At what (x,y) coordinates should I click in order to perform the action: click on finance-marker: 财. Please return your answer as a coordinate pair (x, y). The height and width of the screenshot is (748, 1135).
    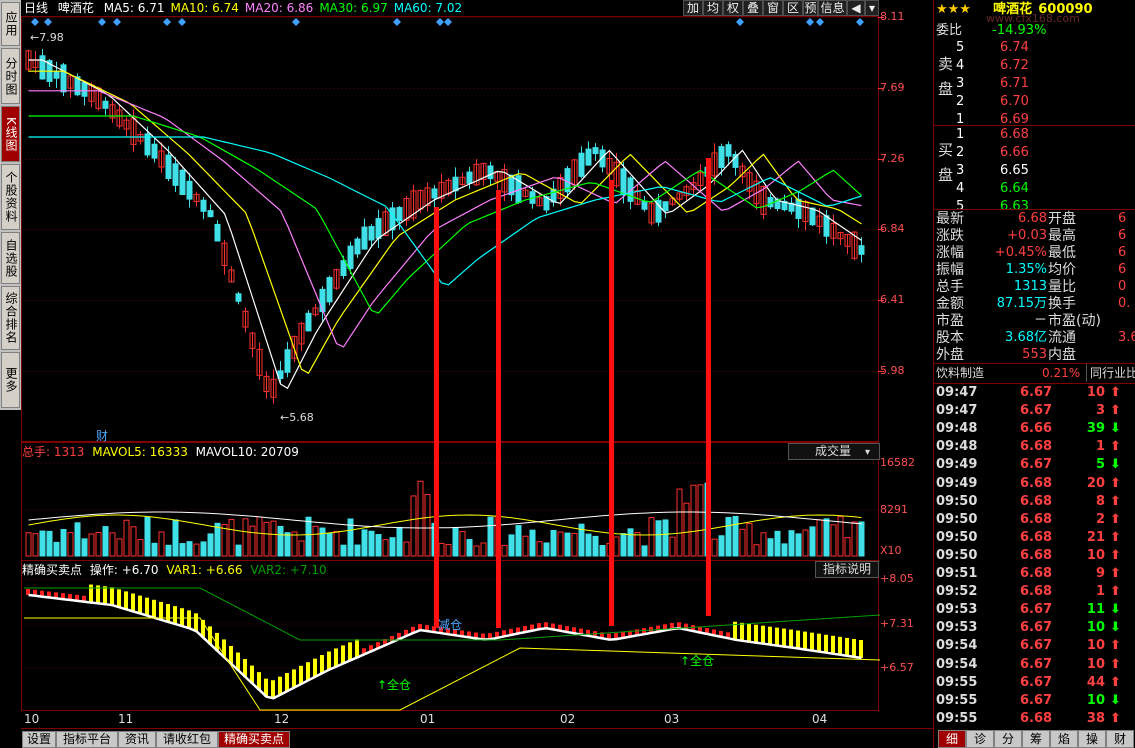
    Looking at the image, I should click on (102, 435).